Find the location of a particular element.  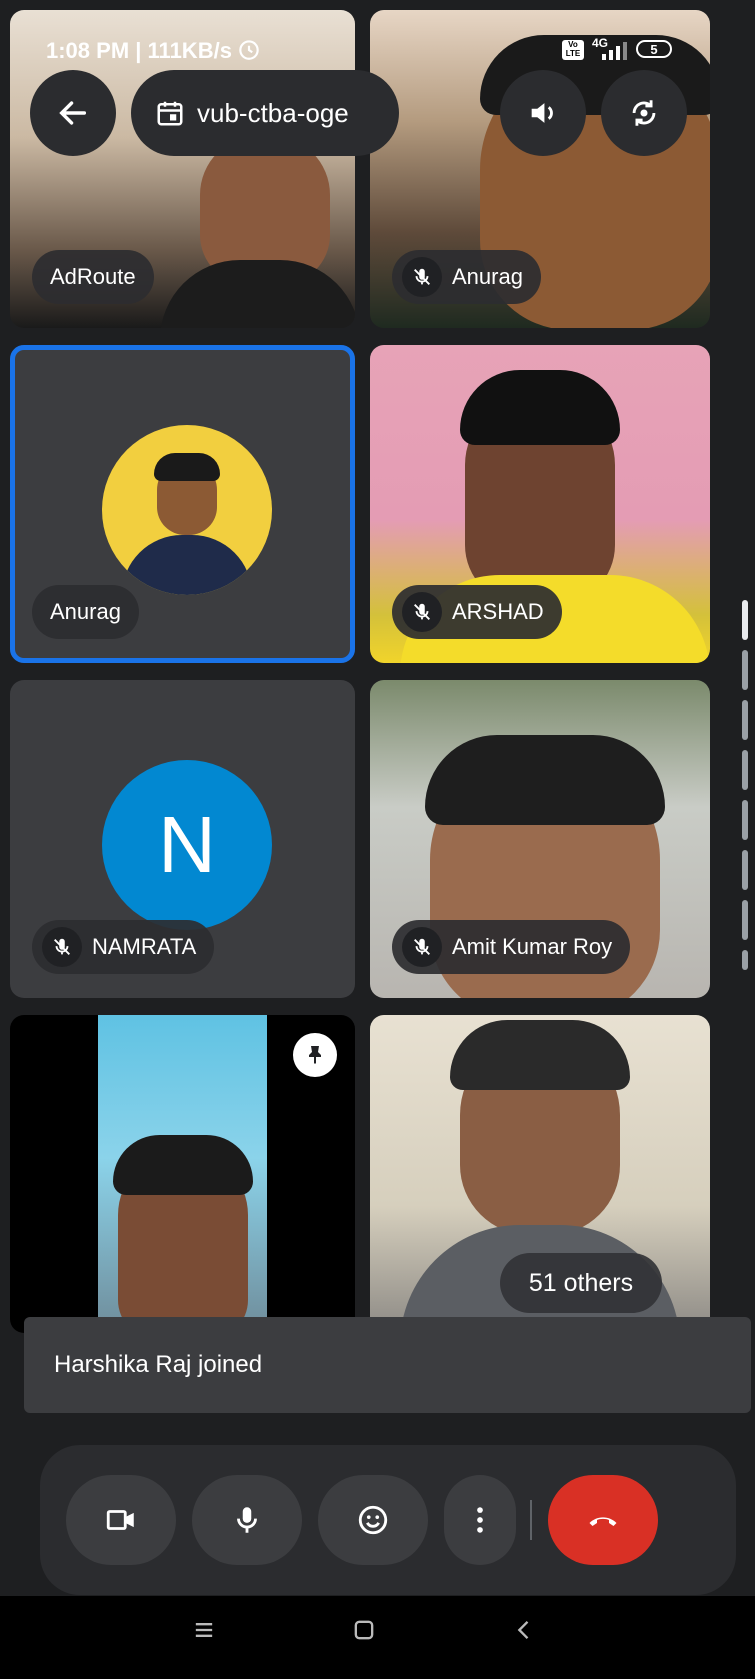

end-call-button is located at coordinates (603, 1520).